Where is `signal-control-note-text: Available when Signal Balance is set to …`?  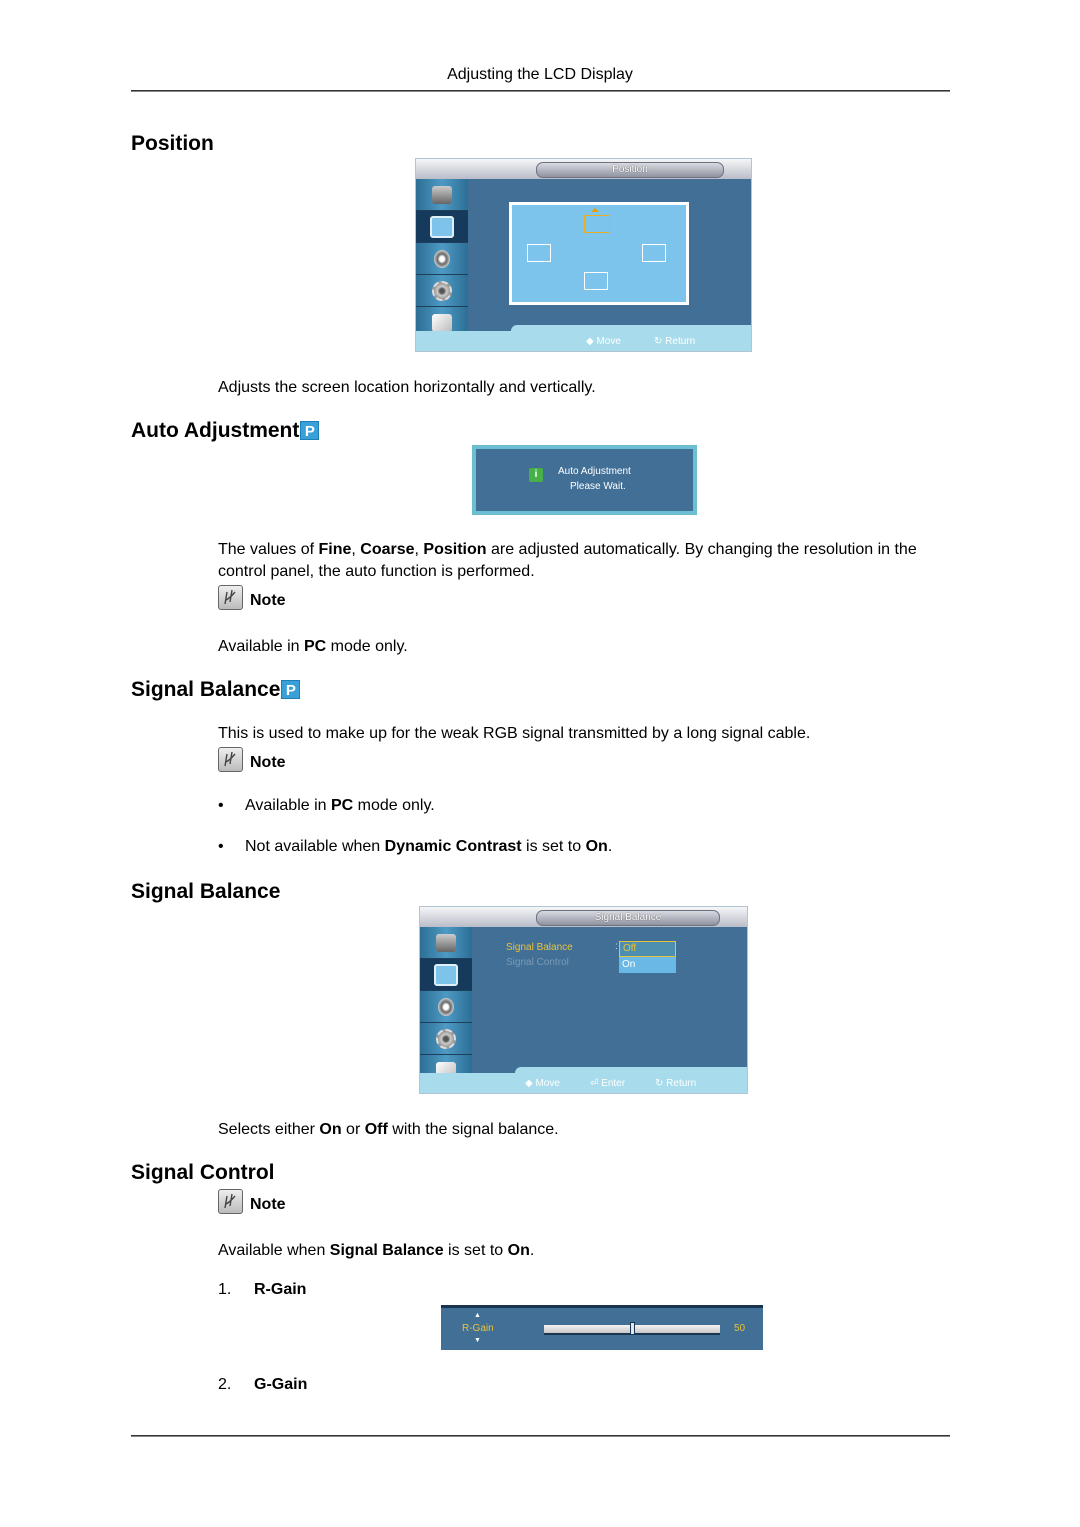
signal-control-note-text: Available when Signal Balance is set to … is located at coordinates (376, 1250).